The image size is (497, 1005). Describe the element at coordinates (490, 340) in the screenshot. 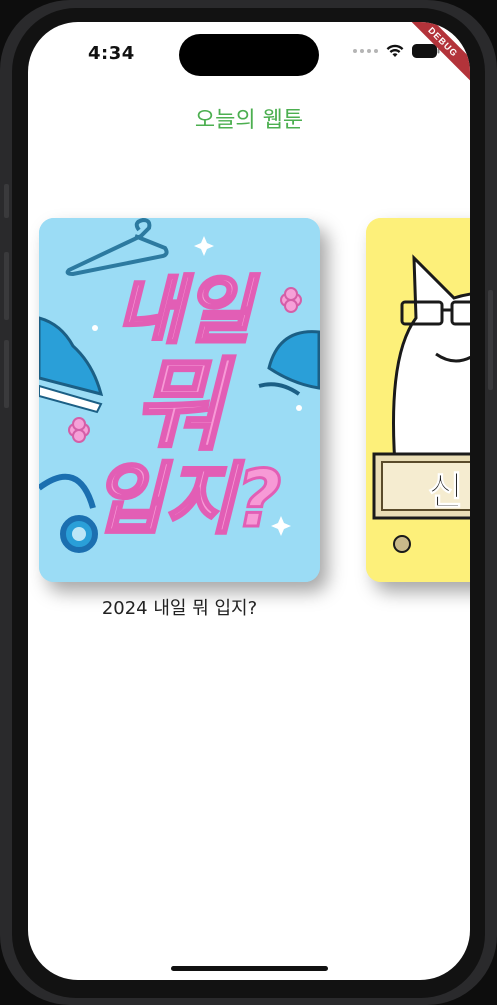

I see `power-button` at that location.